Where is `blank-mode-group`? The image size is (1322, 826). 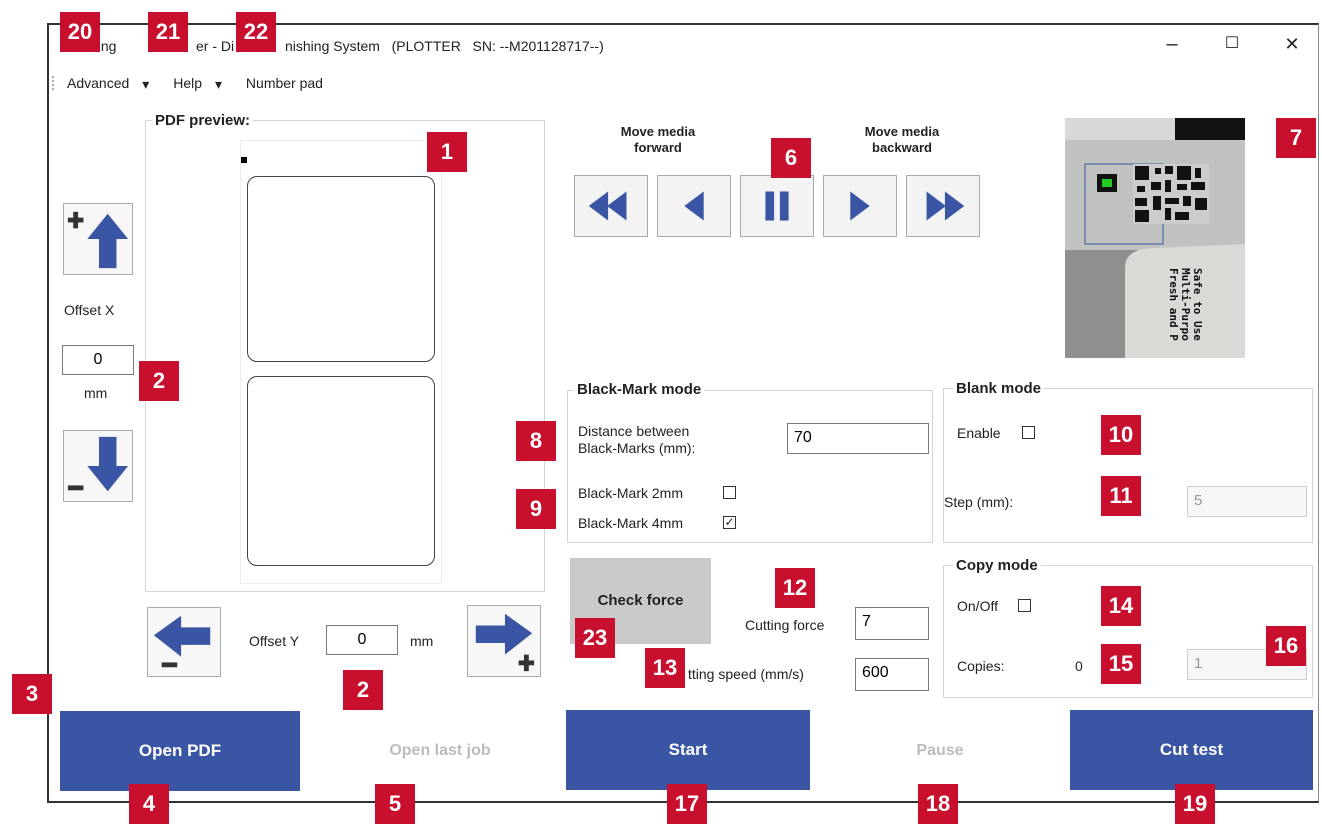 blank-mode-group is located at coordinates (1128, 465).